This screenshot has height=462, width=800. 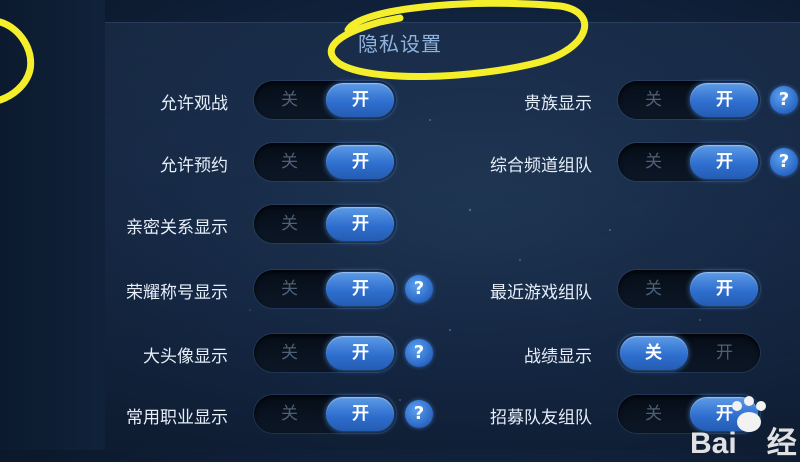 I want to click on setting-label-right-4: 招募队友组队, so click(x=541, y=418).